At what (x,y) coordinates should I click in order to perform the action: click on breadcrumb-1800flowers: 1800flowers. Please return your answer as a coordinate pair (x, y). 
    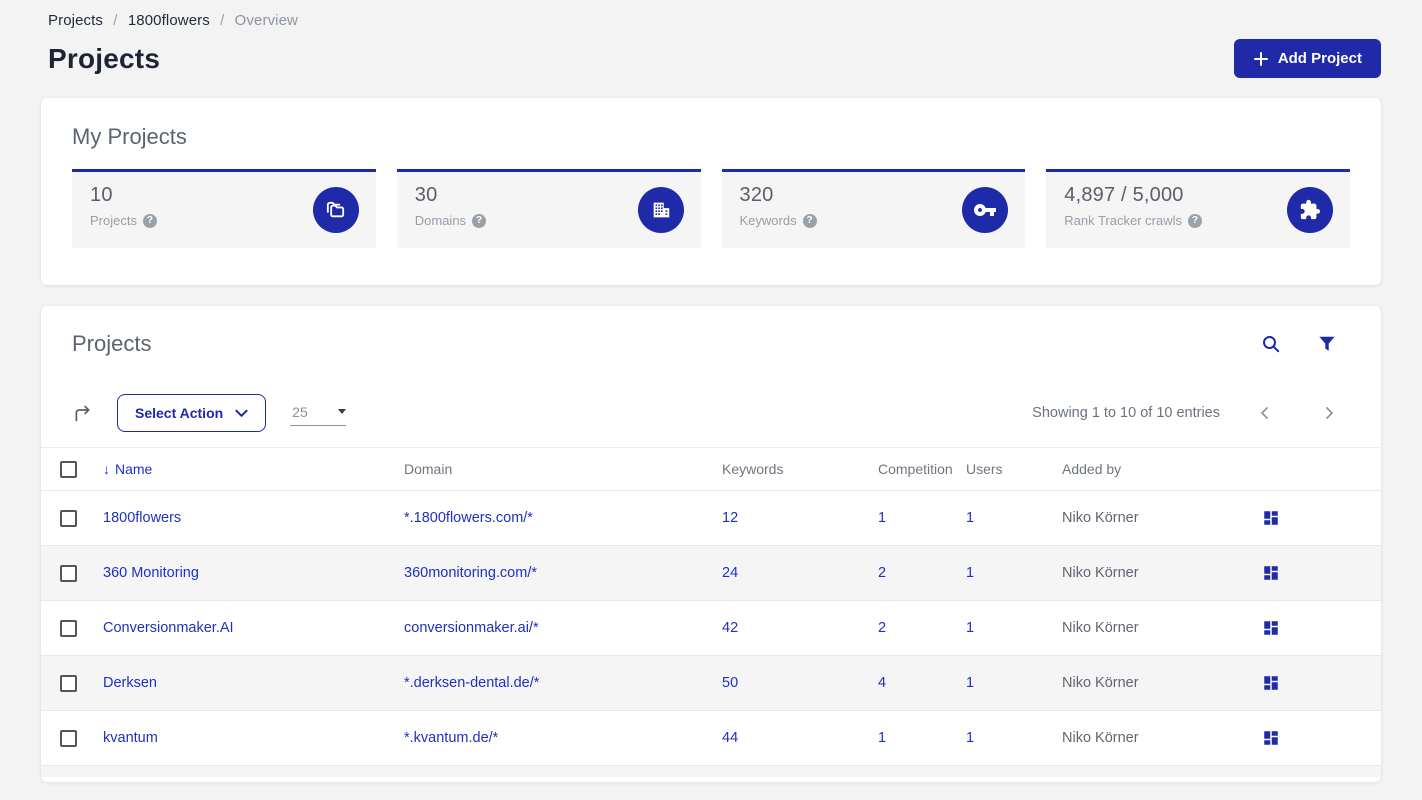
    Looking at the image, I should click on (169, 20).